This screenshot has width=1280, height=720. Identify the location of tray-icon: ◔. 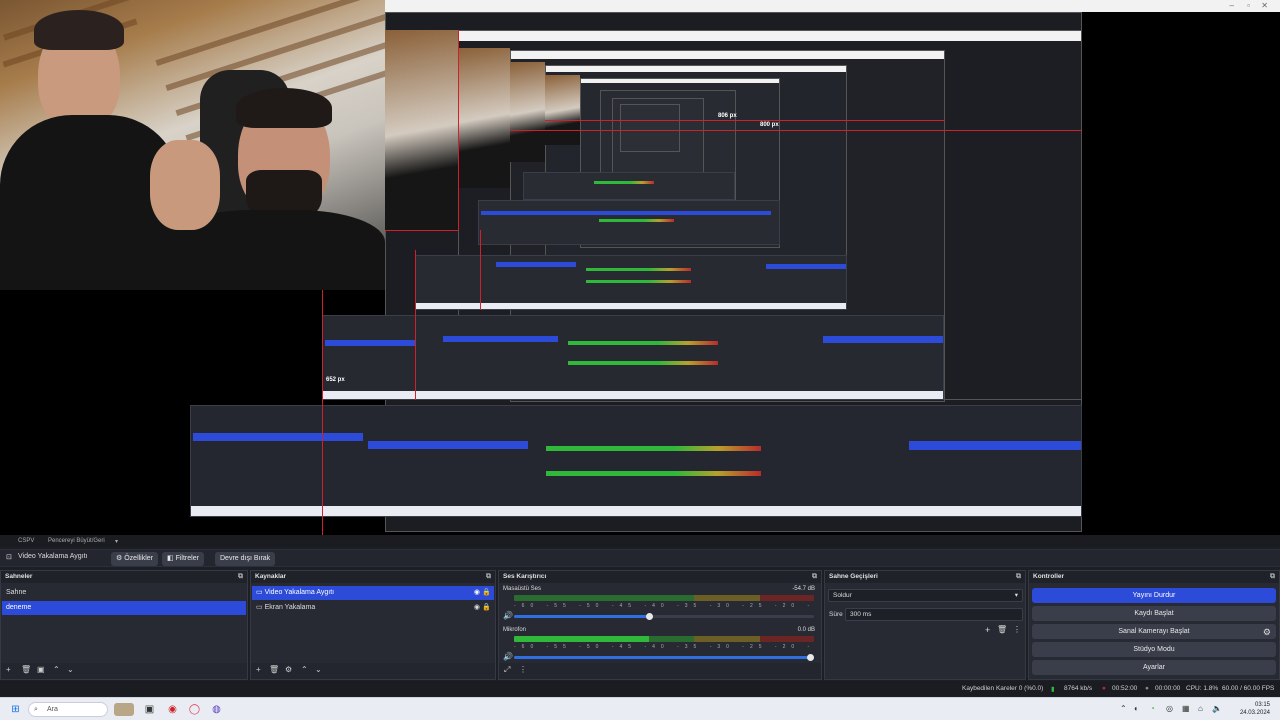
(1152, 708).